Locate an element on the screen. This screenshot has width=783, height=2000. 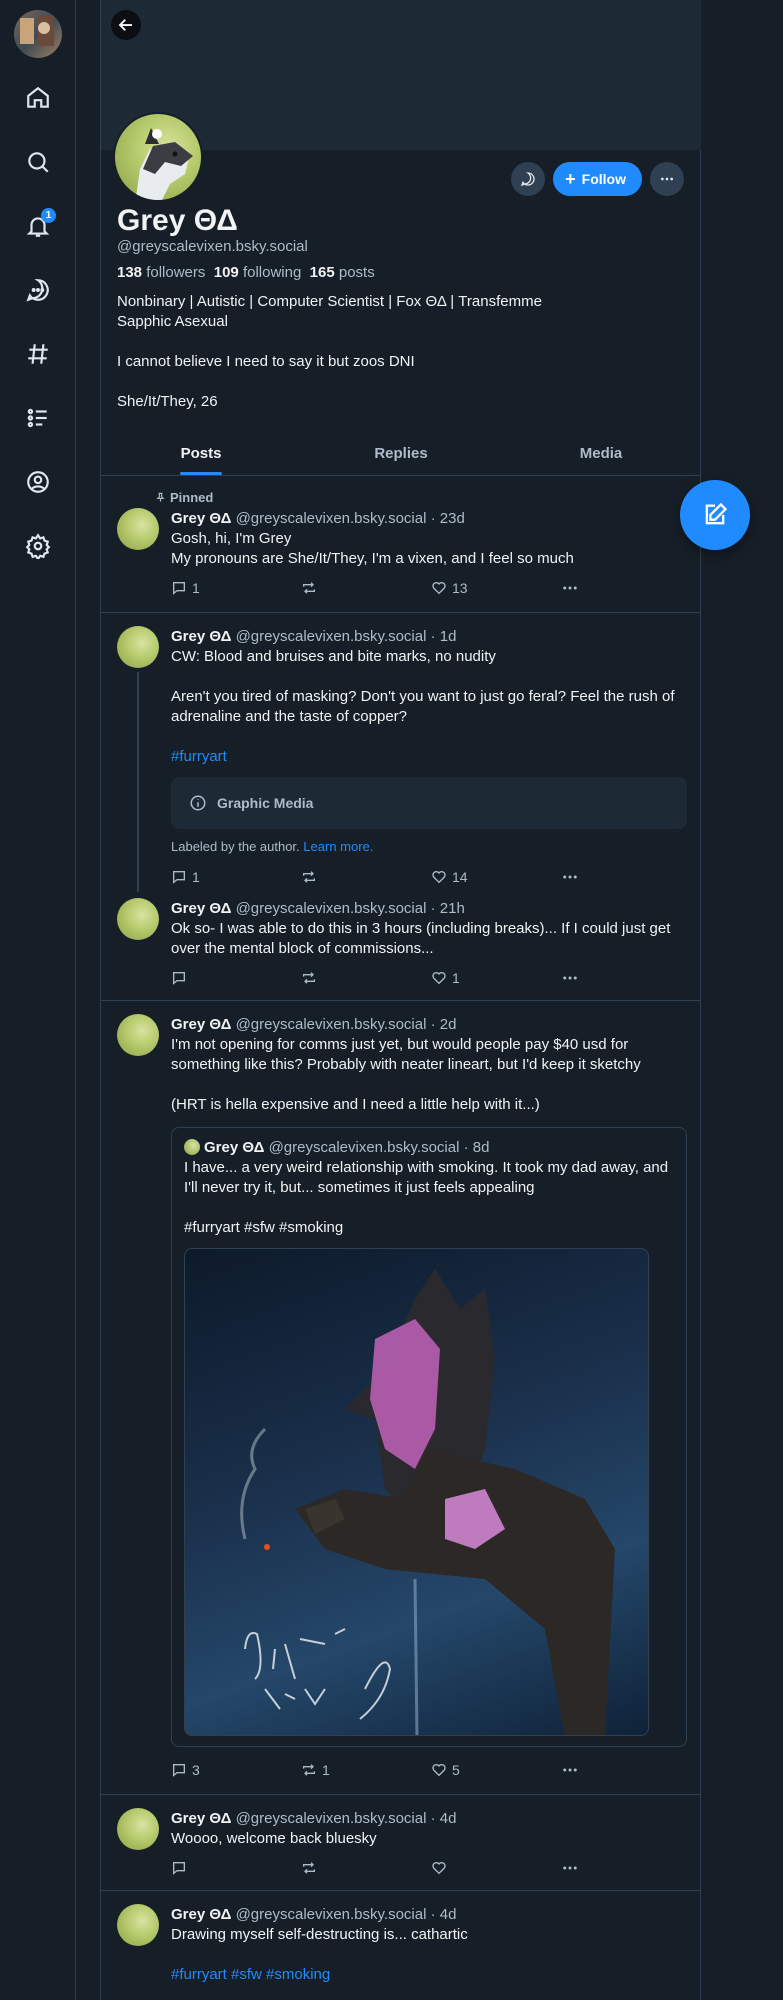
like-button: 13 is located at coordinates (496, 588).